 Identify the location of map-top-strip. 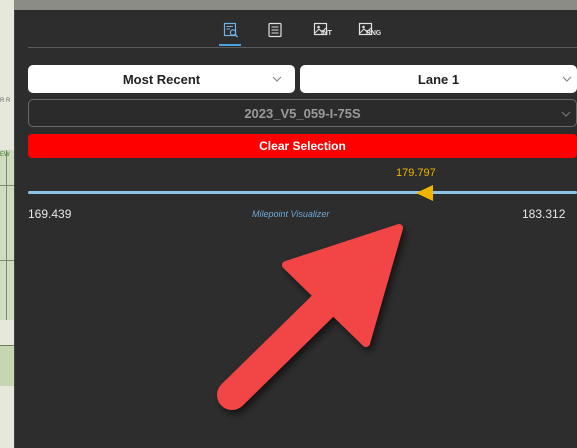
(295, 5).